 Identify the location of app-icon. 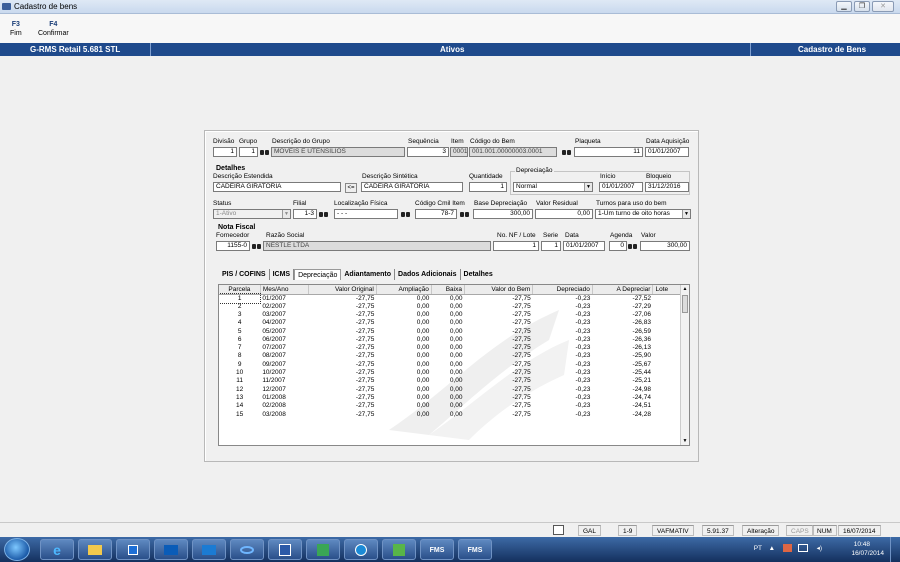
(6, 6).